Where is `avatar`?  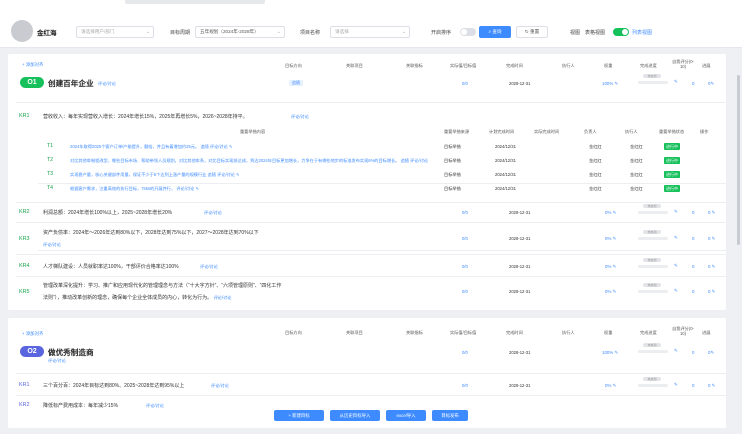
avatar is located at coordinates (22, 31).